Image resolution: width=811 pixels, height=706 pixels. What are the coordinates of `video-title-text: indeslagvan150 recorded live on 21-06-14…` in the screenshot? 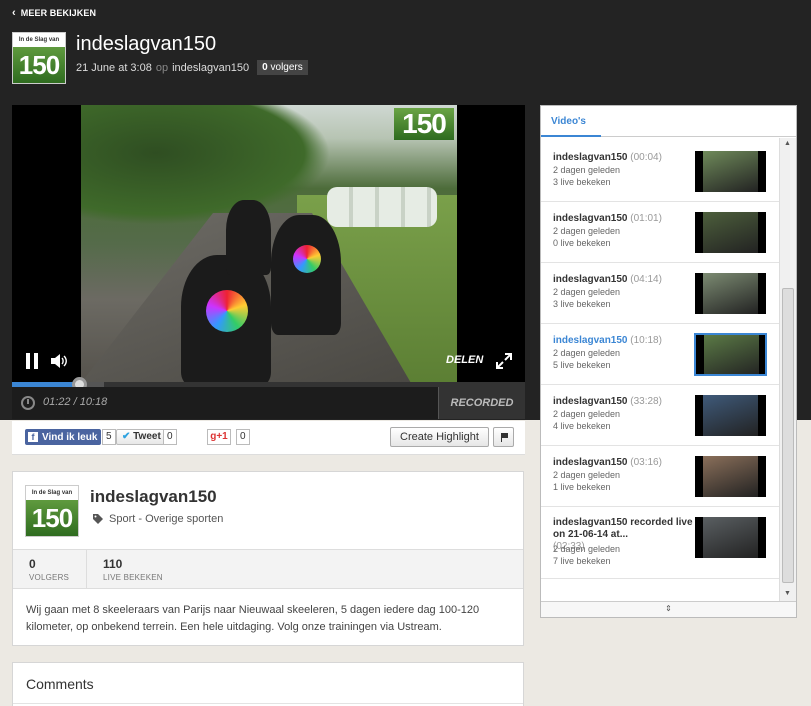 It's located at (623, 528).